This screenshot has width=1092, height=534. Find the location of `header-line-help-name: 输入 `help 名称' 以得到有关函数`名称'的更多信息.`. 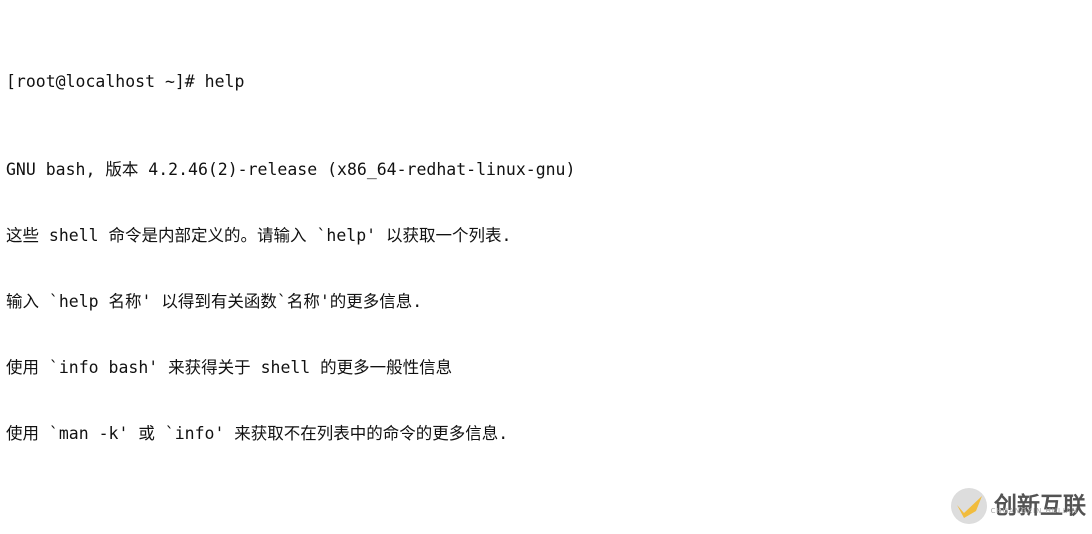

header-line-help-name: 输入 `help 名称' 以得到有关函数`名称'的更多信息. is located at coordinates (214, 301).